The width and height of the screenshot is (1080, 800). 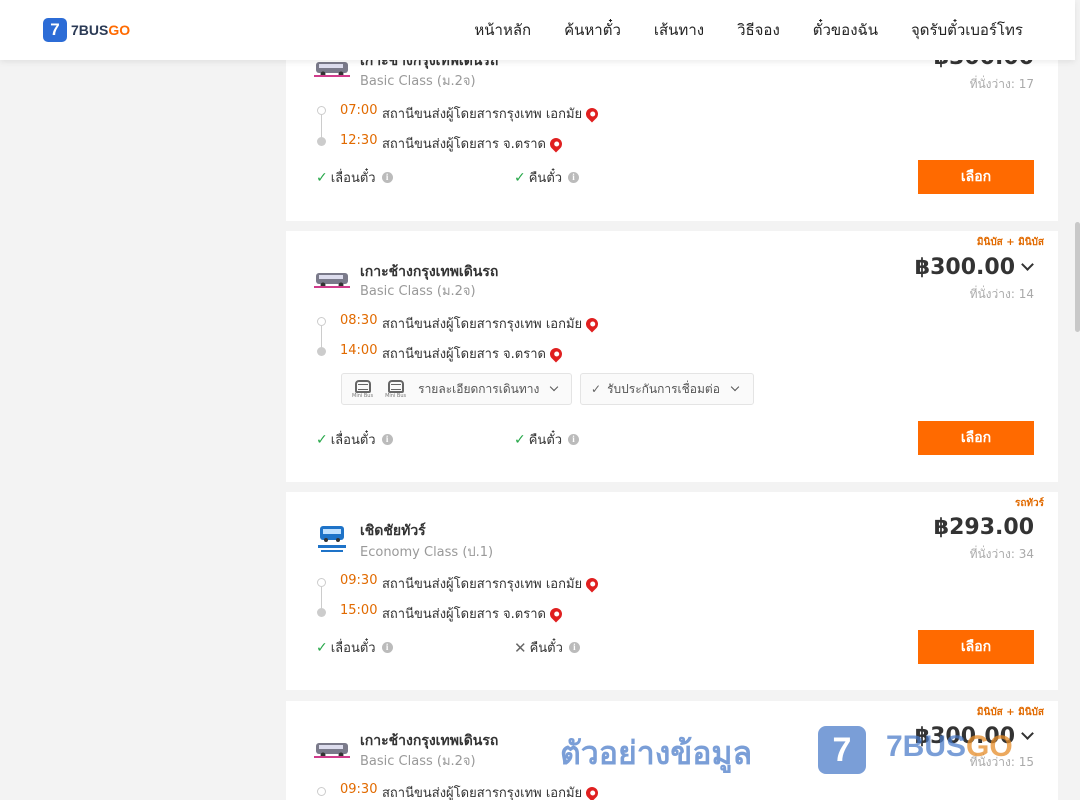 I want to click on nav-search-ticket: ค้นหาตั๋ว, so click(x=592, y=30).